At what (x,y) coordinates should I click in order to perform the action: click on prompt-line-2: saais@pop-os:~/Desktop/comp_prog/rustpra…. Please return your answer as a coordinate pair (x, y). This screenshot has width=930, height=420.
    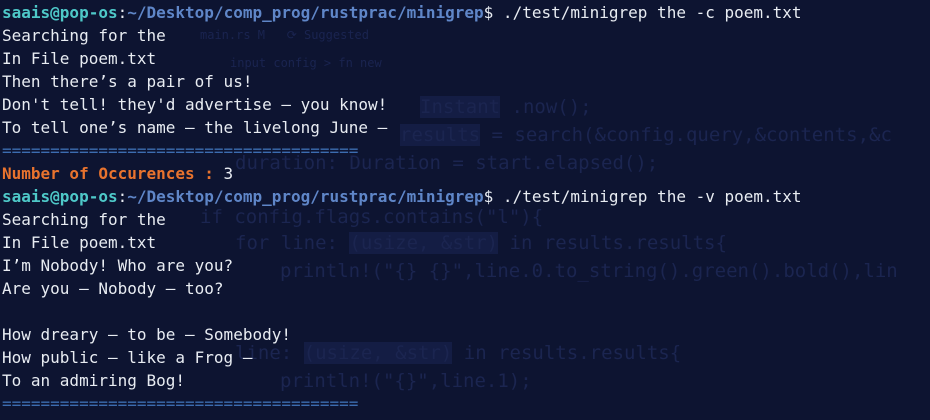
    Looking at the image, I should click on (465, 196).